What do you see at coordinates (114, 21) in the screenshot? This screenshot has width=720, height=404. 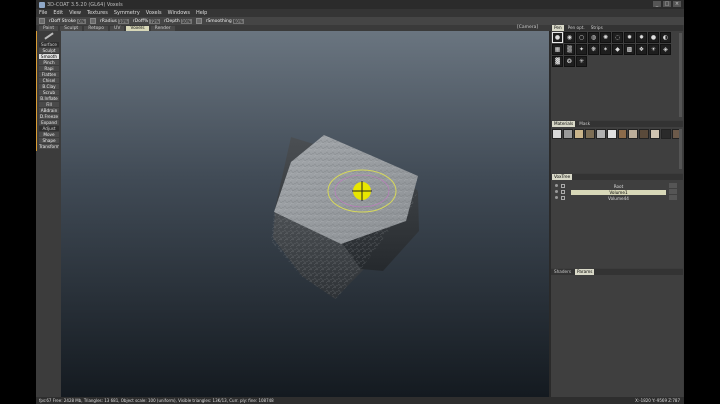 I see `radius-field: rRadius 10%` at bounding box center [114, 21].